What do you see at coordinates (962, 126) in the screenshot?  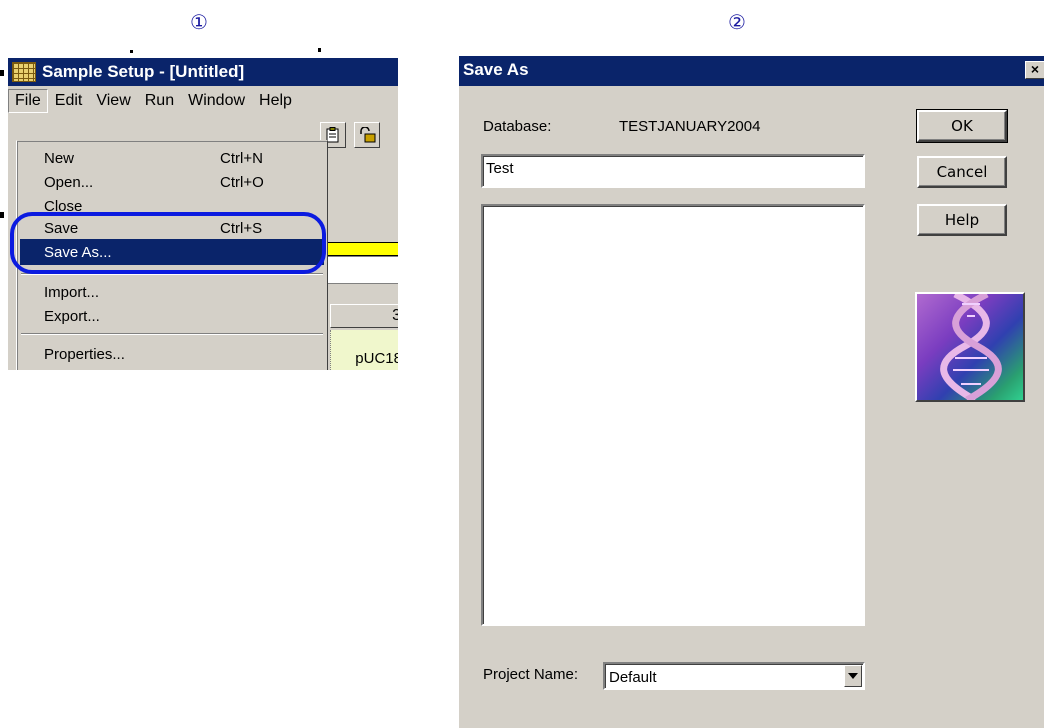 I see `ok-button: OK` at bounding box center [962, 126].